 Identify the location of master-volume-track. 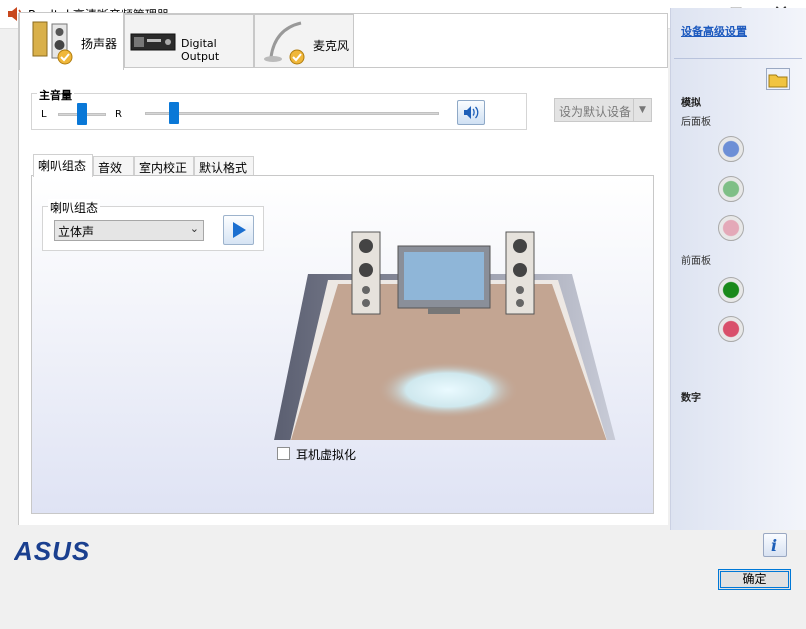
(292, 113).